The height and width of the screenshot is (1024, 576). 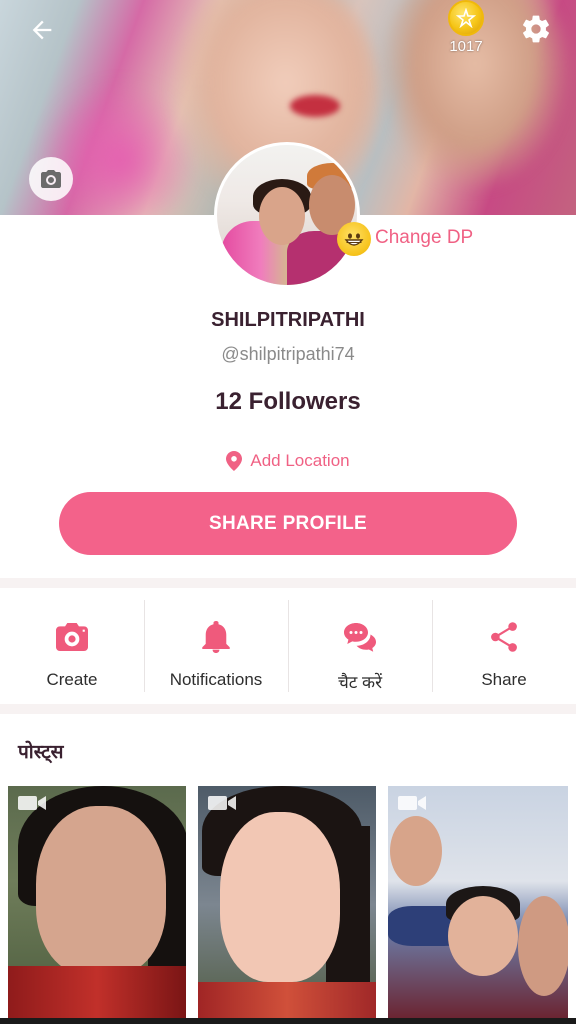 What do you see at coordinates (234, 461) in the screenshot?
I see `location-pin-icon` at bounding box center [234, 461].